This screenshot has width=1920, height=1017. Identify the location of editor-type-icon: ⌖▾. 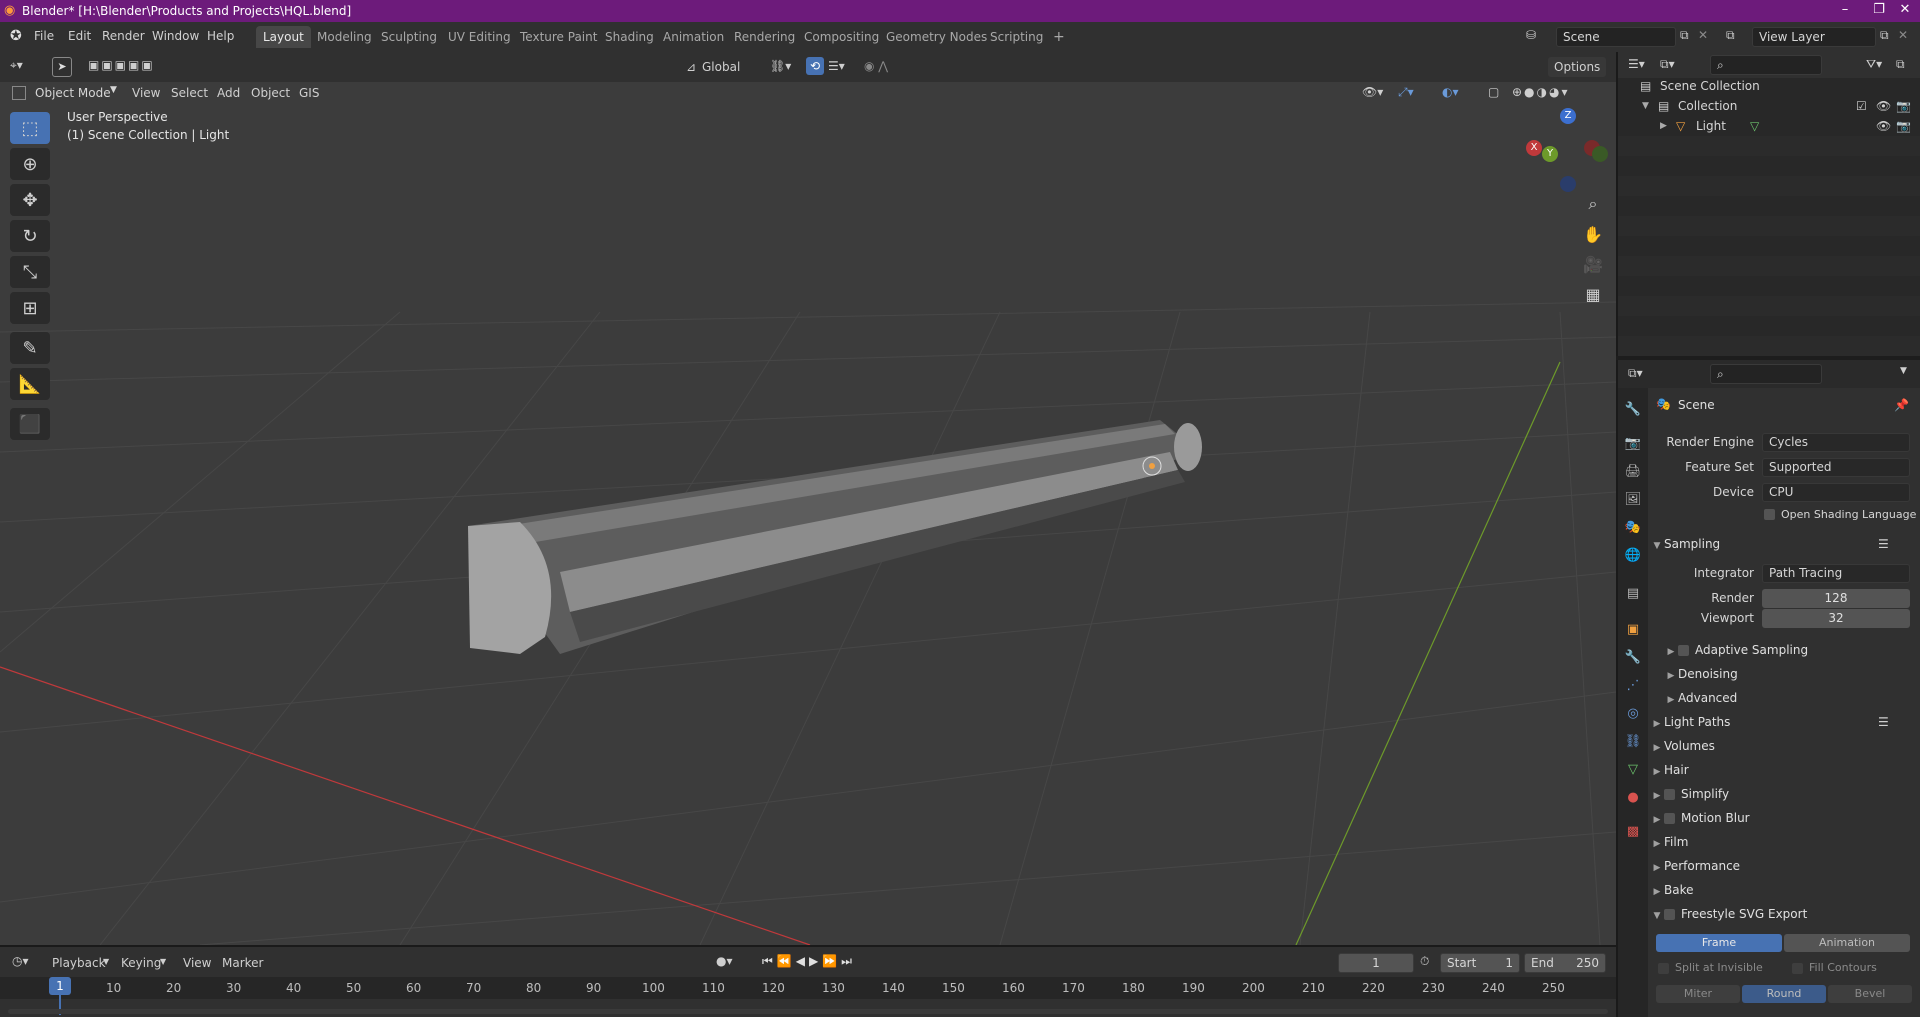
(16, 65).